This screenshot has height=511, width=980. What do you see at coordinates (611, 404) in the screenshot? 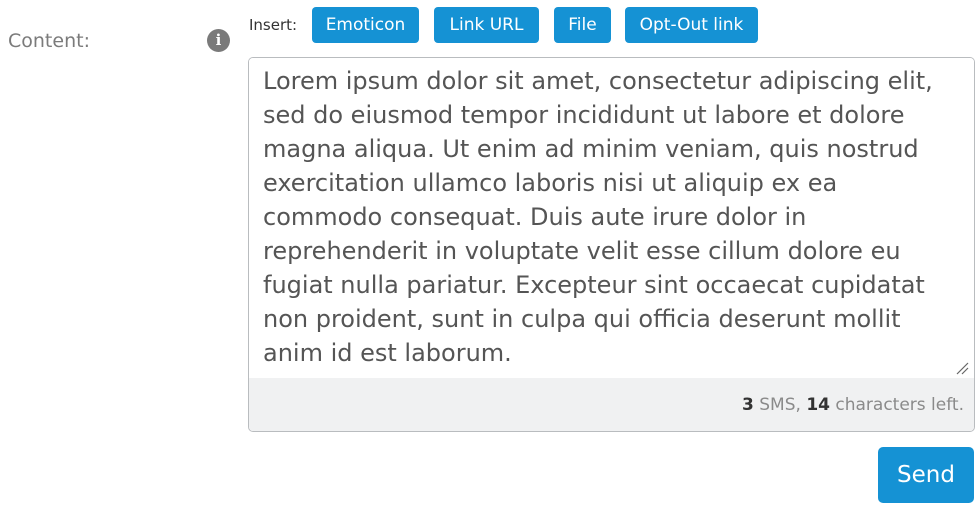
I see `sms-counter-bar: 3 SMS, 14 characters left.` at bounding box center [611, 404].